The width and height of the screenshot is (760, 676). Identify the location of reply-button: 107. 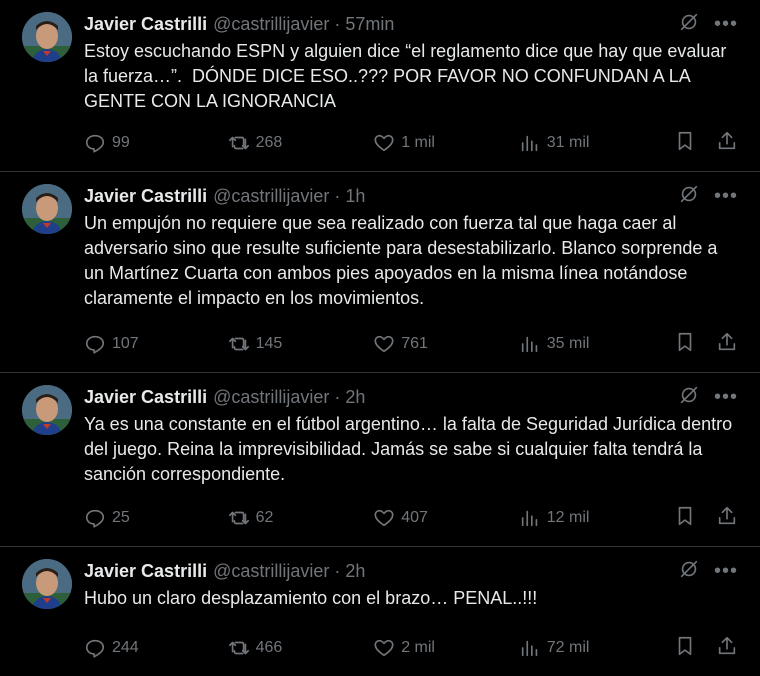
(156, 344).